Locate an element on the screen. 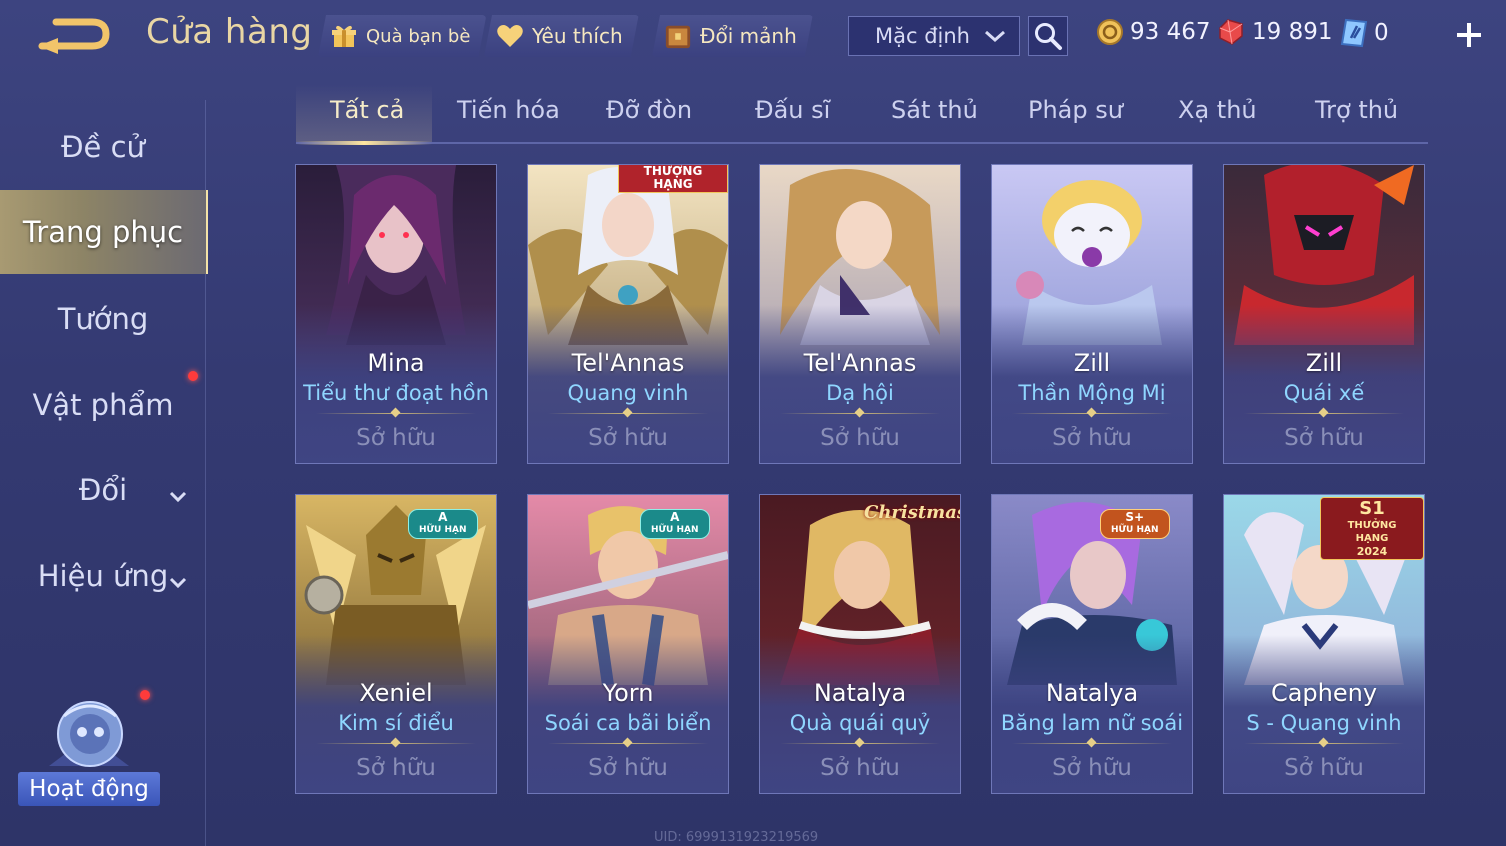 This screenshot has width=1506, height=846. page-title: Cửa hàng is located at coordinates (229, 32).